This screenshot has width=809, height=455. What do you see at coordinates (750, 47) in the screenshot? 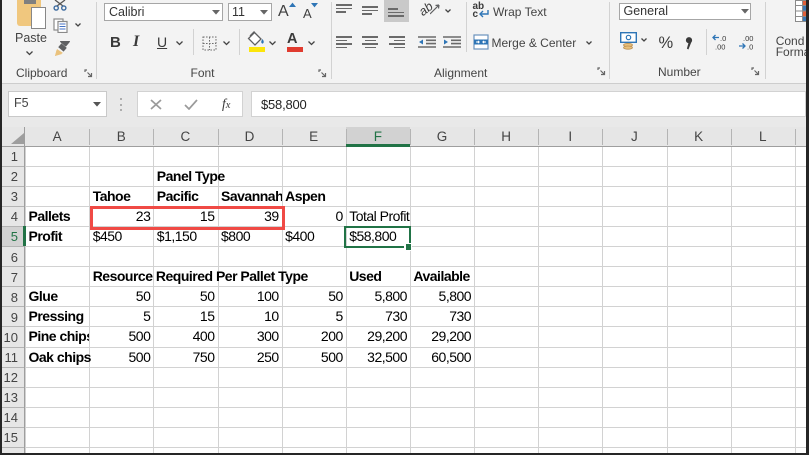
I see `svg-text: .0` at bounding box center [750, 47].